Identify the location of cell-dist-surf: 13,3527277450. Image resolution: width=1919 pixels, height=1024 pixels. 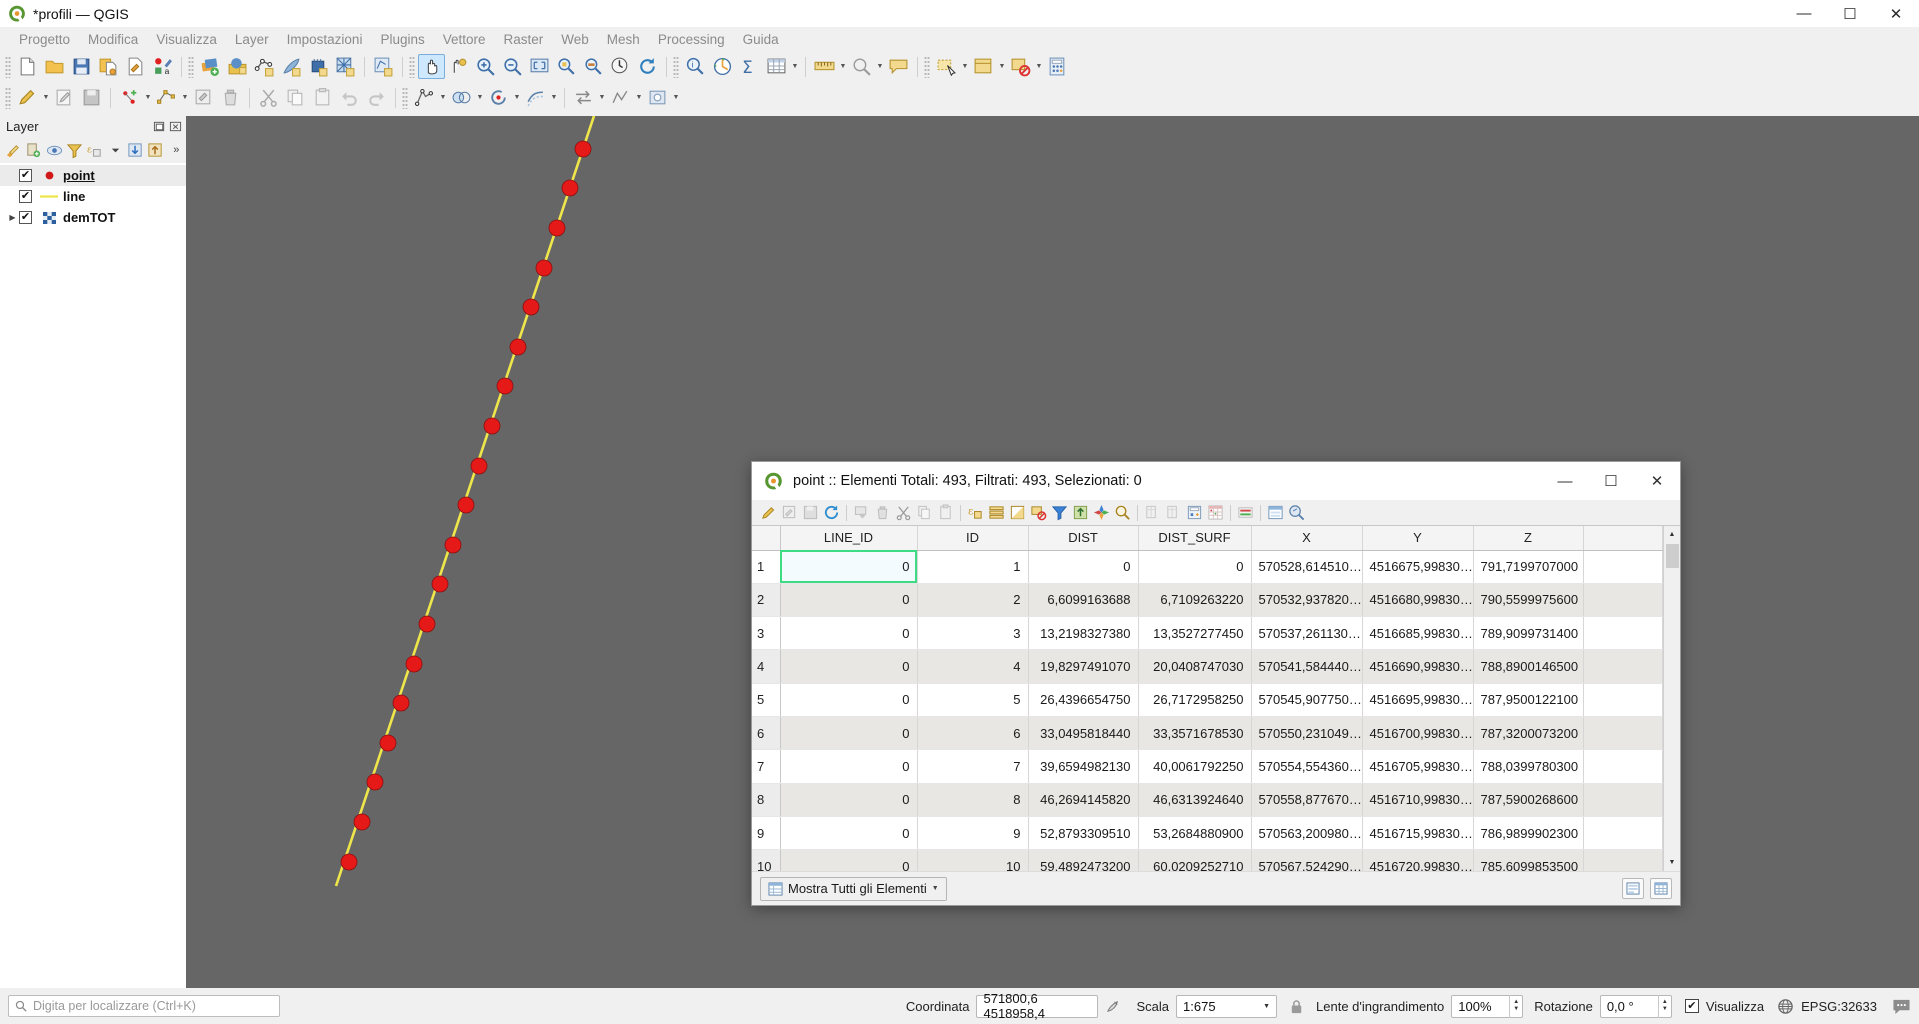
(1195, 633).